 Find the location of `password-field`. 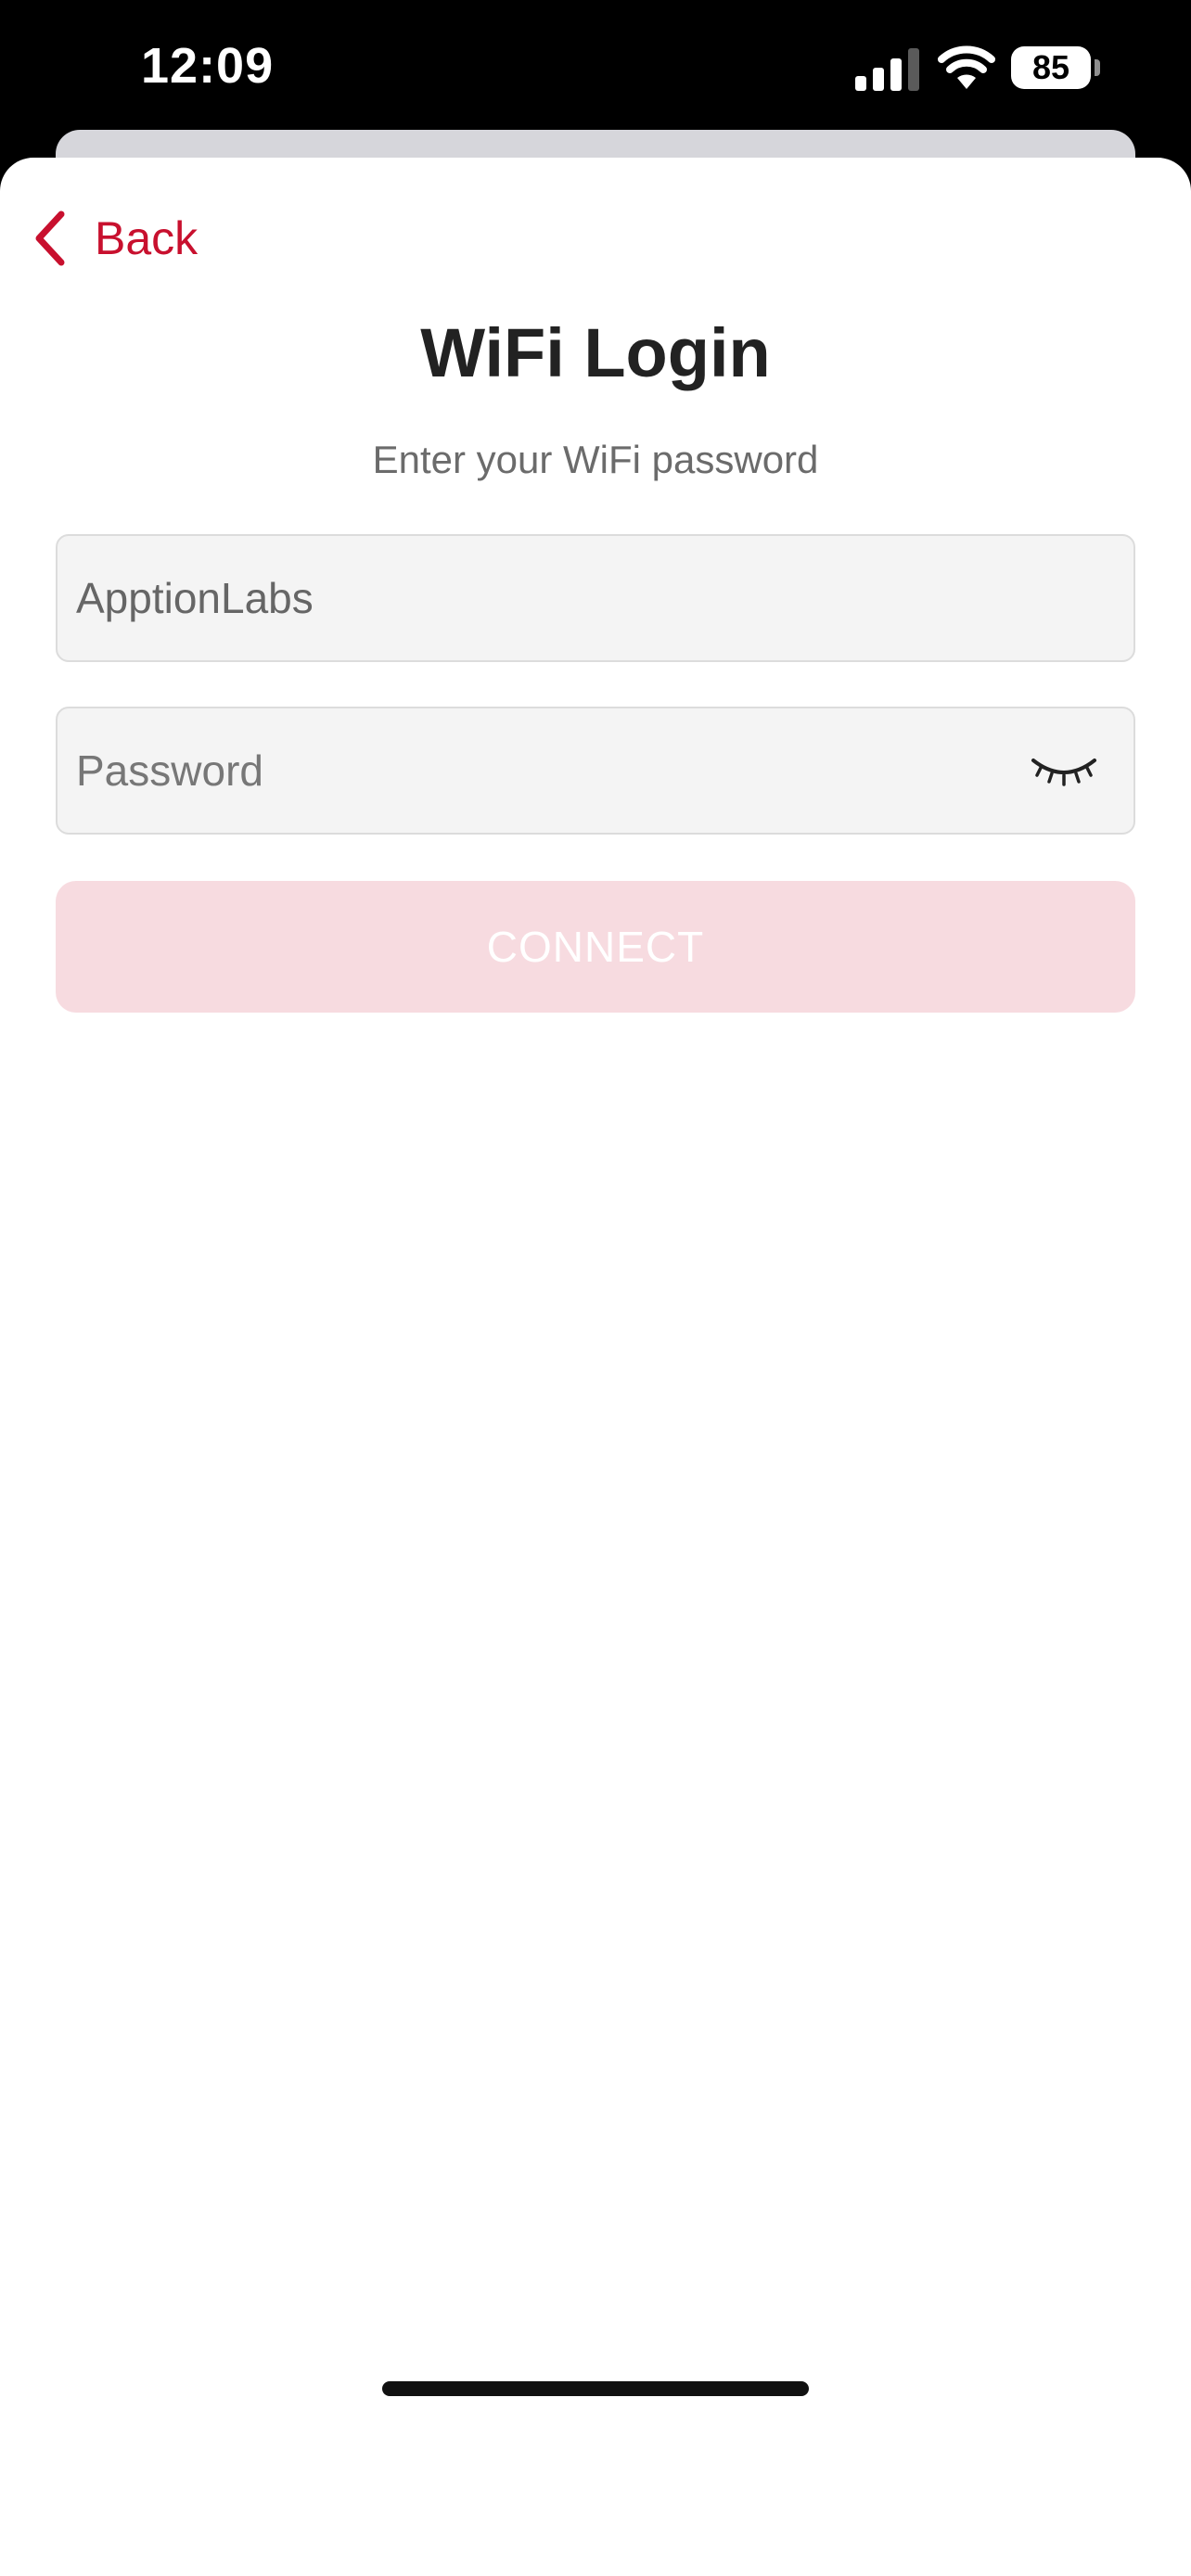

password-field is located at coordinates (595, 771).